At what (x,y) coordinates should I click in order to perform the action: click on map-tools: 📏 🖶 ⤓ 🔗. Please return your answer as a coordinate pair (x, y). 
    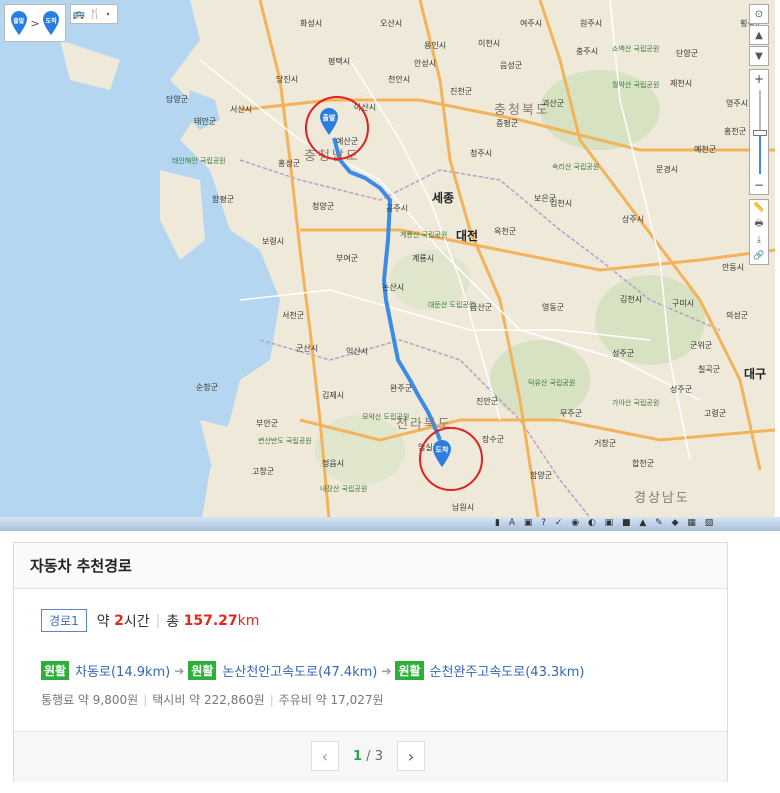
    Looking at the image, I should click on (759, 232).